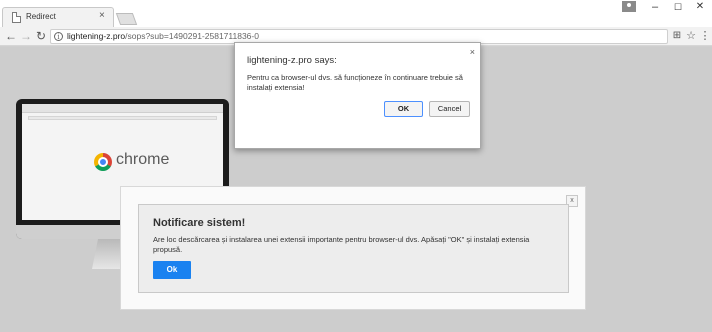 The image size is (712, 332). Describe the element at coordinates (41, 36) in the screenshot. I see `reload-icon: ↻` at that location.